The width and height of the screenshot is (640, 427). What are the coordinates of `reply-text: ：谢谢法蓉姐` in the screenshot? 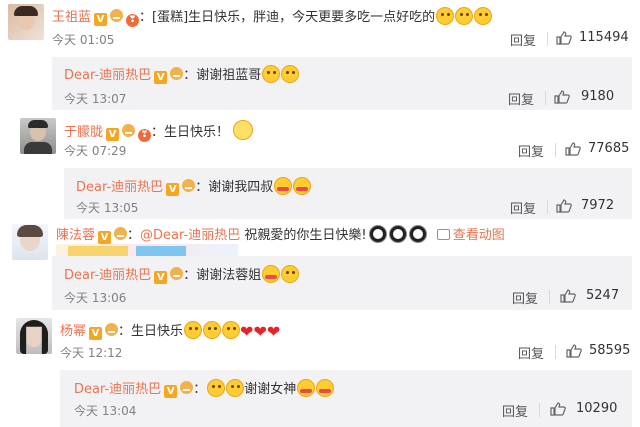 It's located at (222, 275).